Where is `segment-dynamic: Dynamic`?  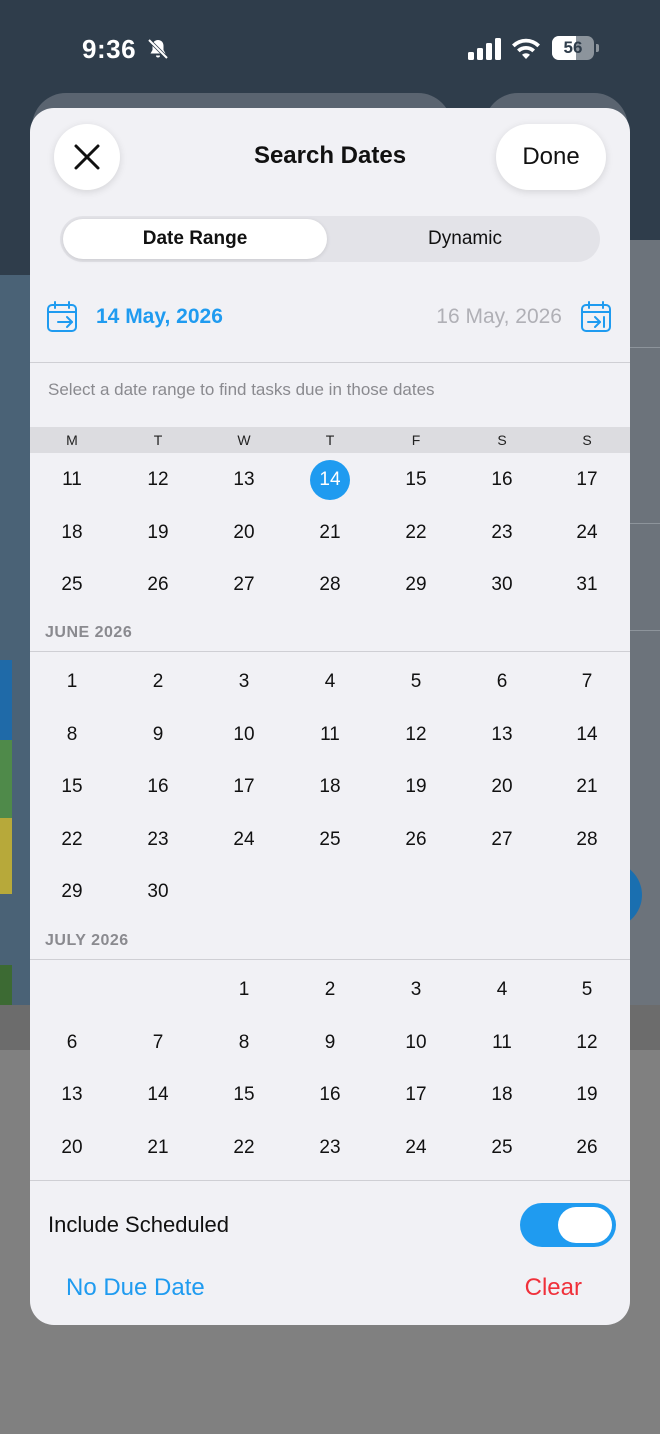
segment-dynamic: Dynamic is located at coordinates (465, 239).